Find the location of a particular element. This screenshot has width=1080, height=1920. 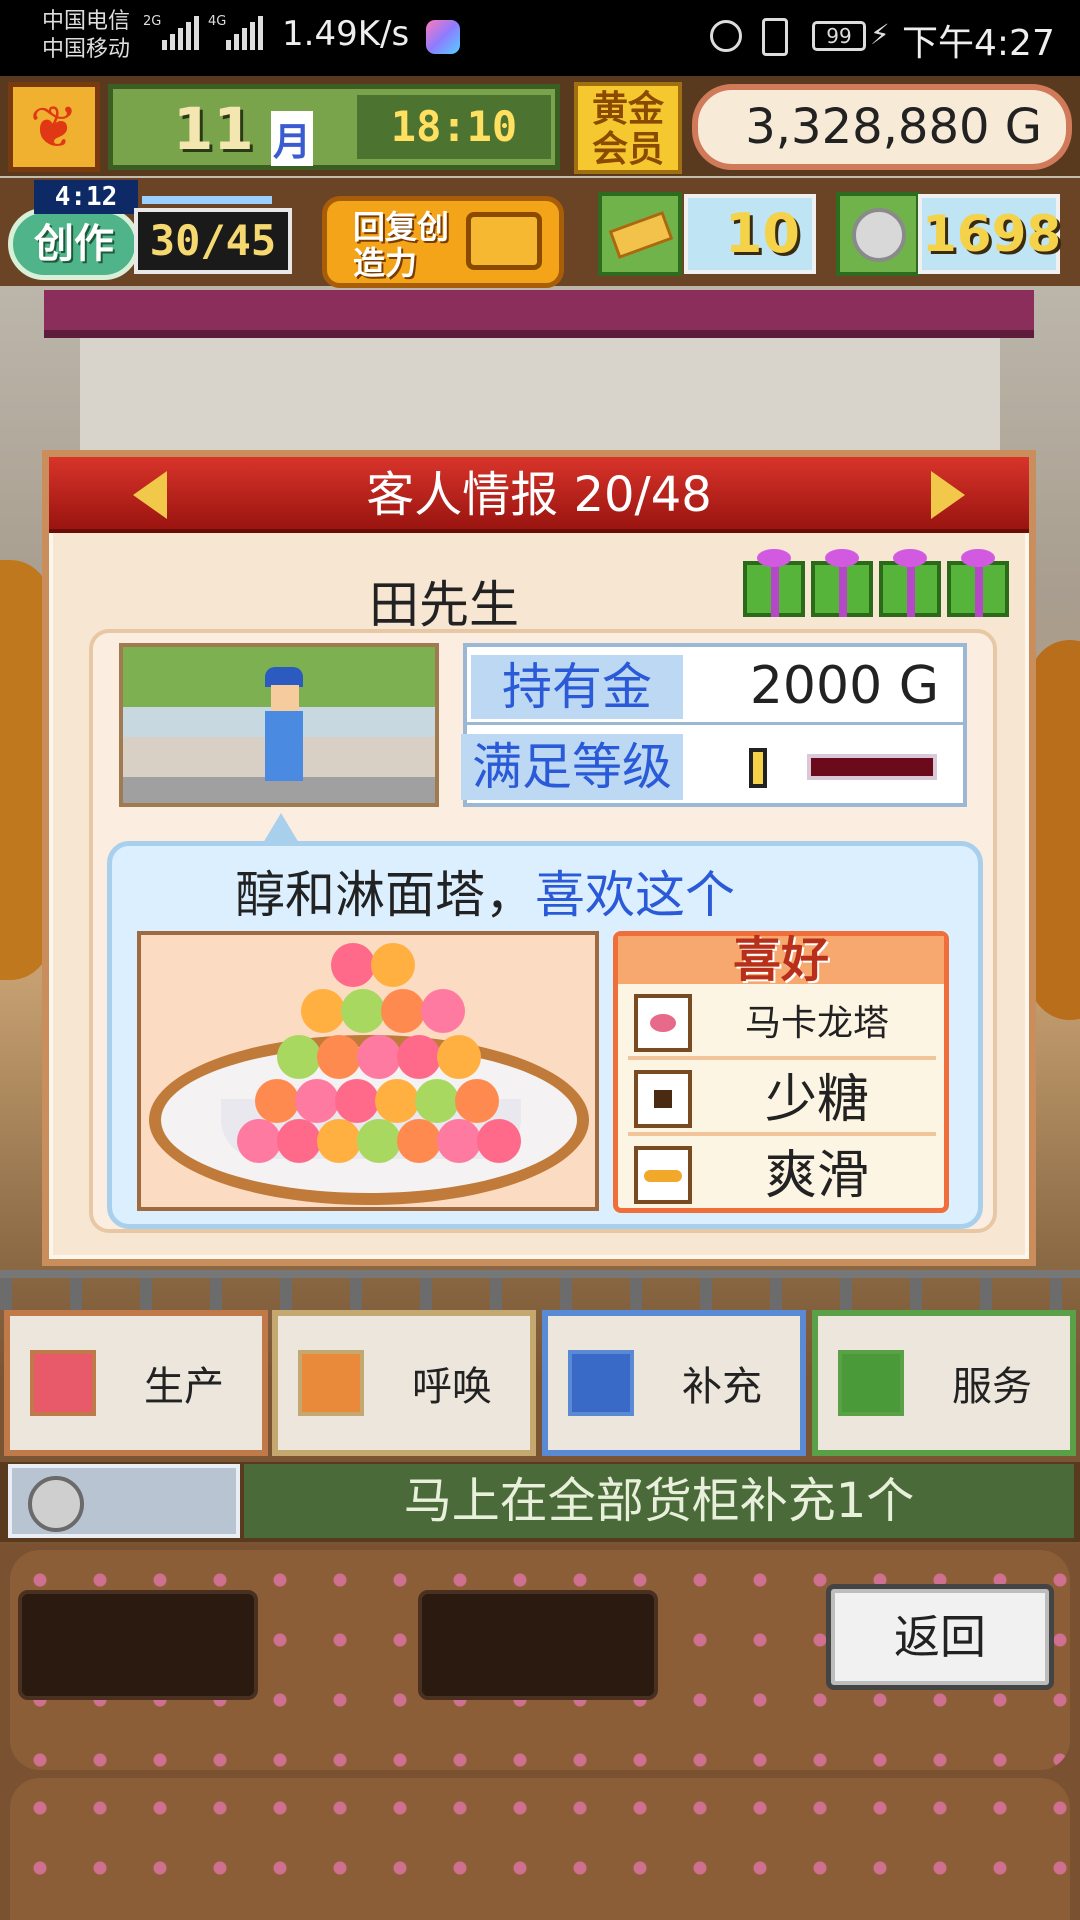

speech-bubble-tail is located at coordinates (281, 828).